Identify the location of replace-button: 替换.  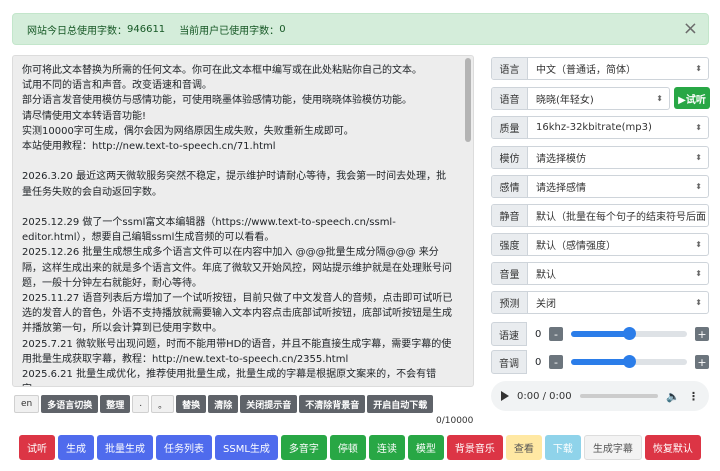
(191, 404).